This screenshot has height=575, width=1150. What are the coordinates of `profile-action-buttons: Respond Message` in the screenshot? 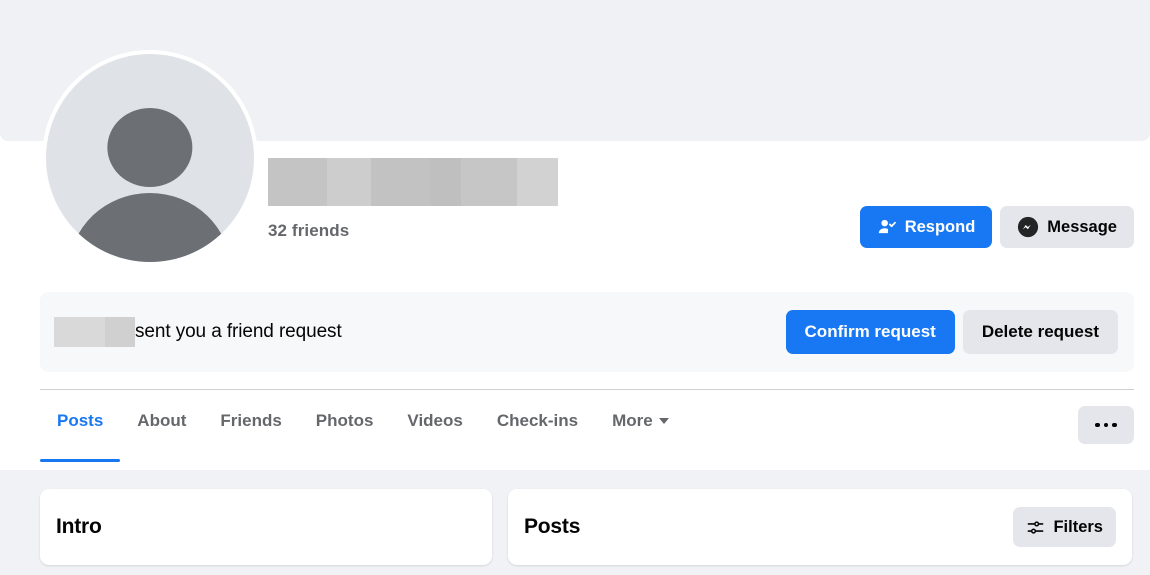 It's located at (996, 227).